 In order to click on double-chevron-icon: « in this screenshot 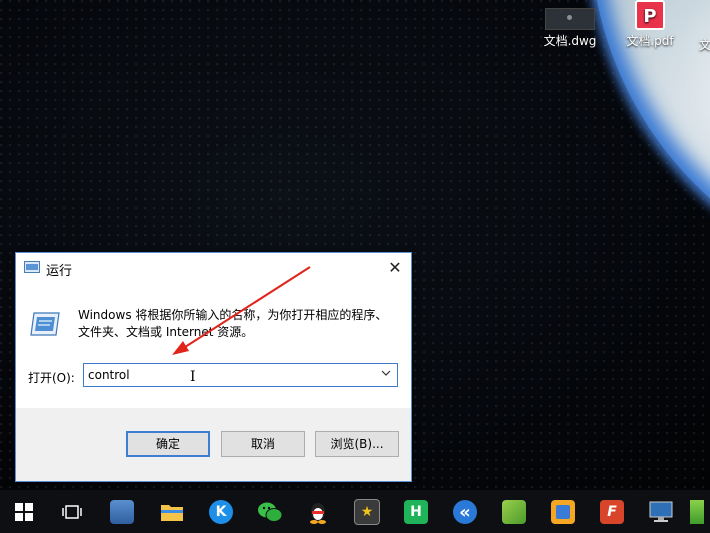, I will do `click(465, 512)`.